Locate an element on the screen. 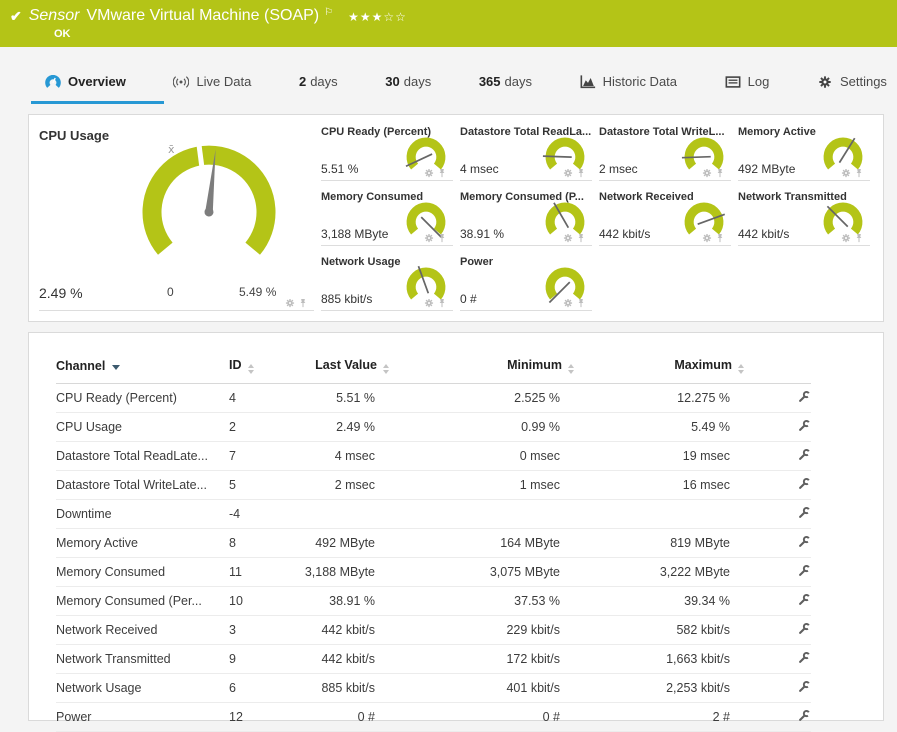 The width and height of the screenshot is (897, 732). col-header-id: ID is located at coordinates (259, 368).